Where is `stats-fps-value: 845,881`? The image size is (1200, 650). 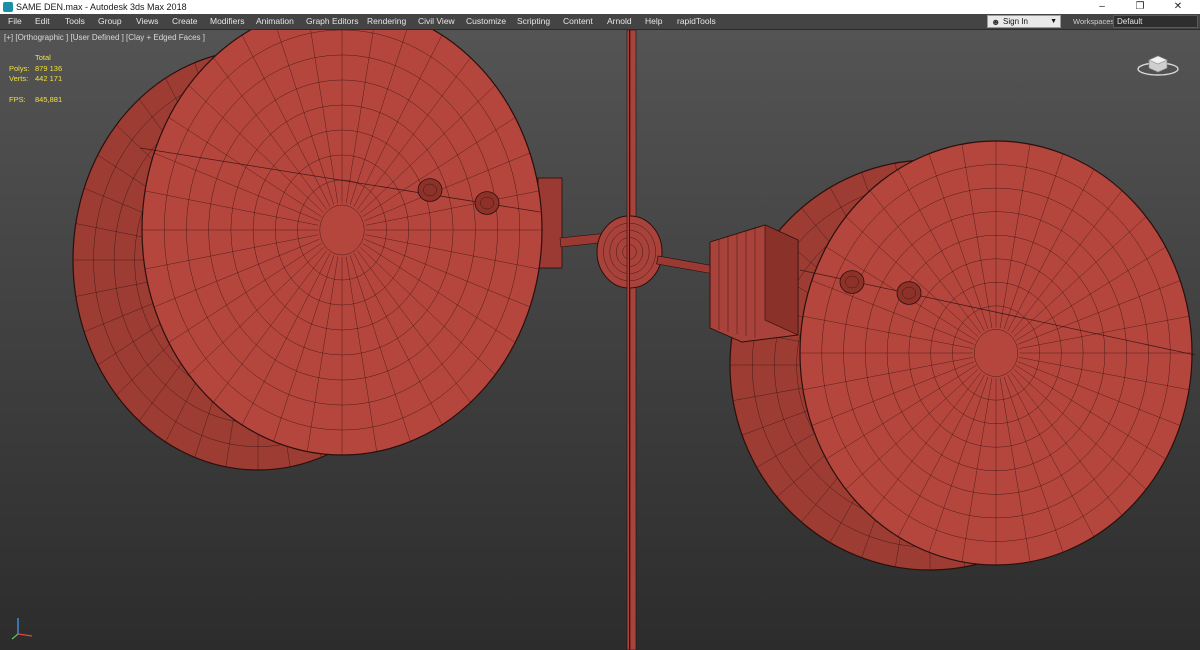 stats-fps-value: 845,881 is located at coordinates (49, 99).